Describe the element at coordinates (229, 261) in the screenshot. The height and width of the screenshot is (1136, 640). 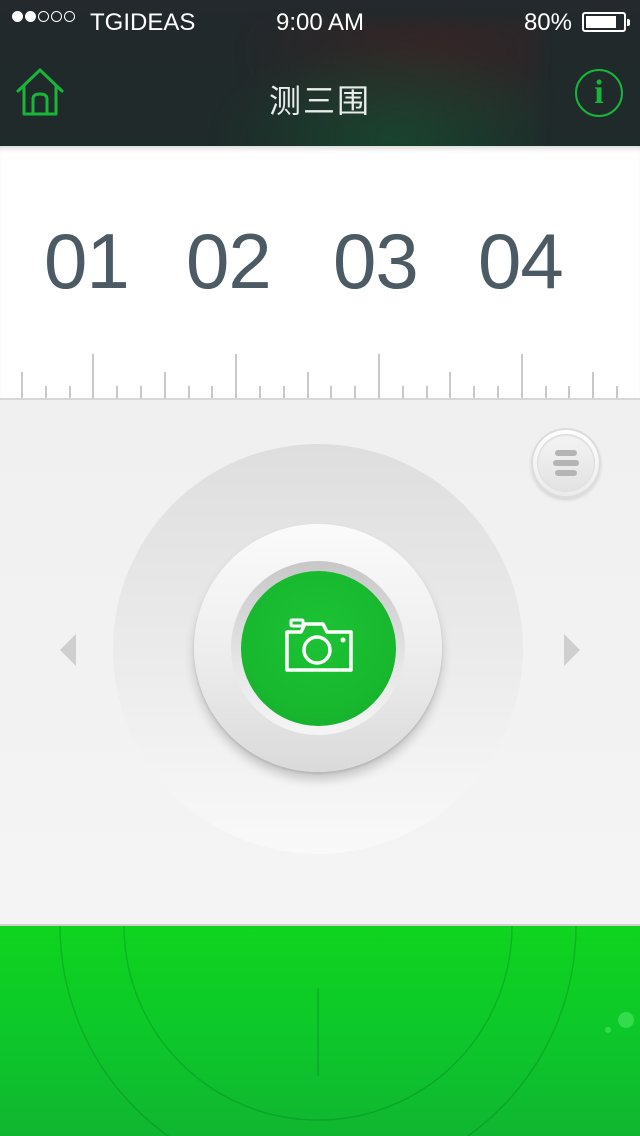
I see `ruler-label: 02` at that location.